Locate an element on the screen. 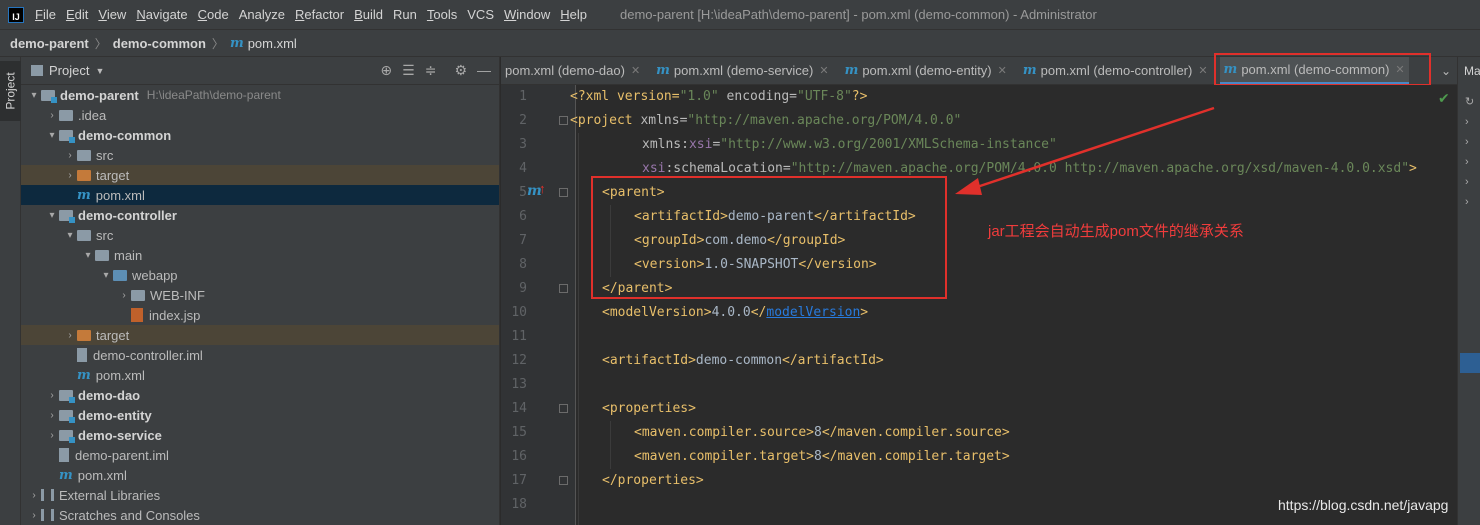 The width and height of the screenshot is (1480, 525). menu-code: Code is located at coordinates (213, 14).